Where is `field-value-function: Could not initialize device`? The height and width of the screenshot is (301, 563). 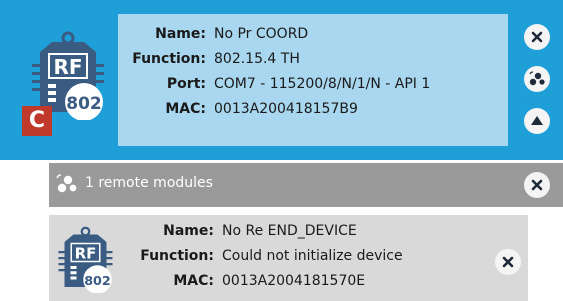 field-value-function: Could not initialize device is located at coordinates (312, 256).